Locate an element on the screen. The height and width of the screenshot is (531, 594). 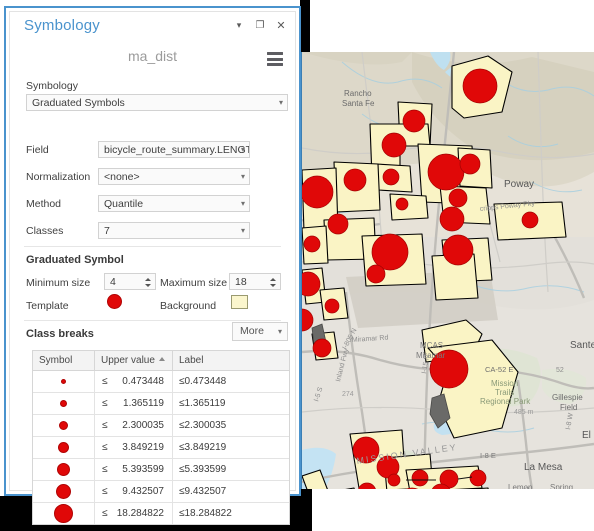
class-breaks-heading: Class breaks is located at coordinates (60, 334).